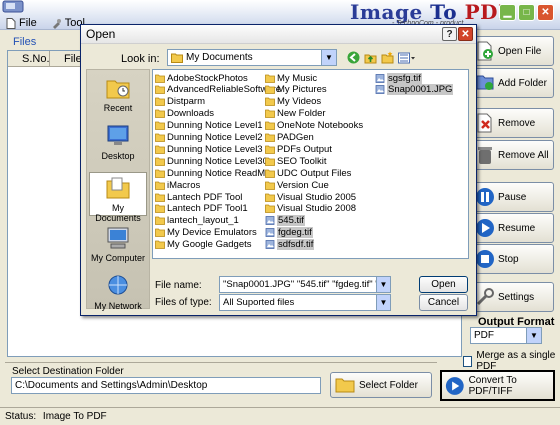  I want to click on file-item: sdfsdf.tif, so click(290, 245).